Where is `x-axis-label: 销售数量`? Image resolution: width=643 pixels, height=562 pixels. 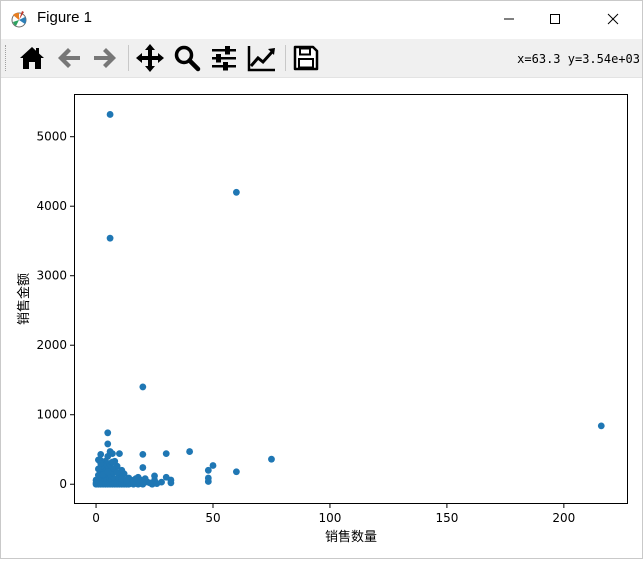
x-axis-label: 销售数量 is located at coordinates (351, 537).